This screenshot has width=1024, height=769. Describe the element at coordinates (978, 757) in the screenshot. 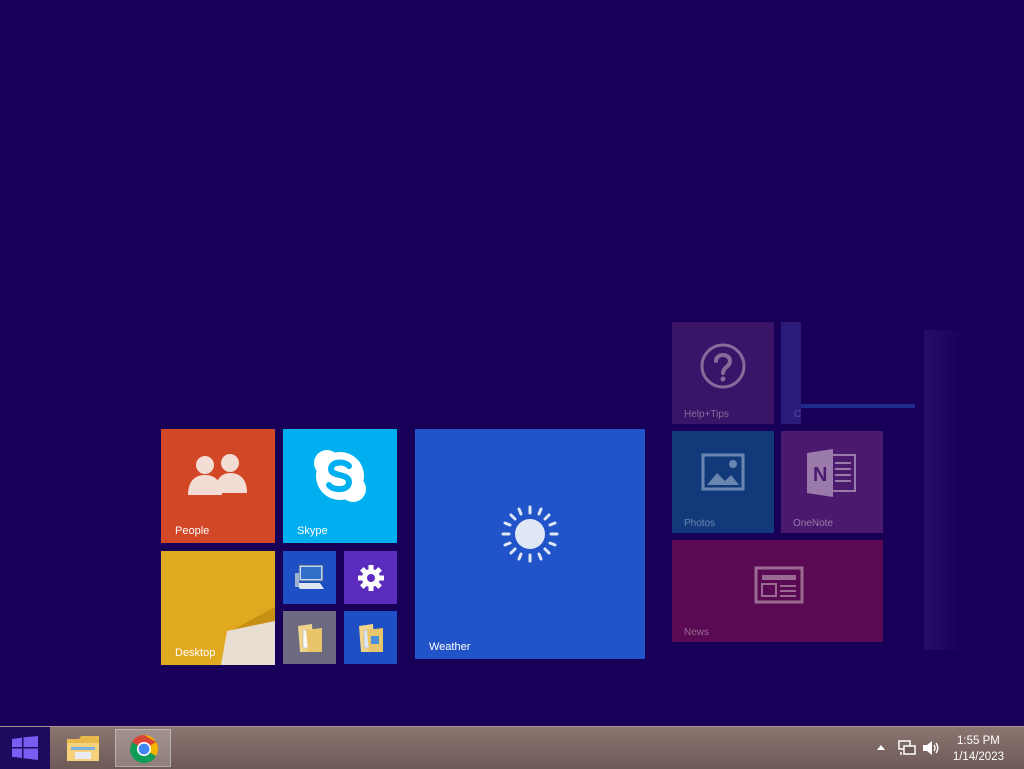

I see `clock-date: 1/14/2023` at that location.